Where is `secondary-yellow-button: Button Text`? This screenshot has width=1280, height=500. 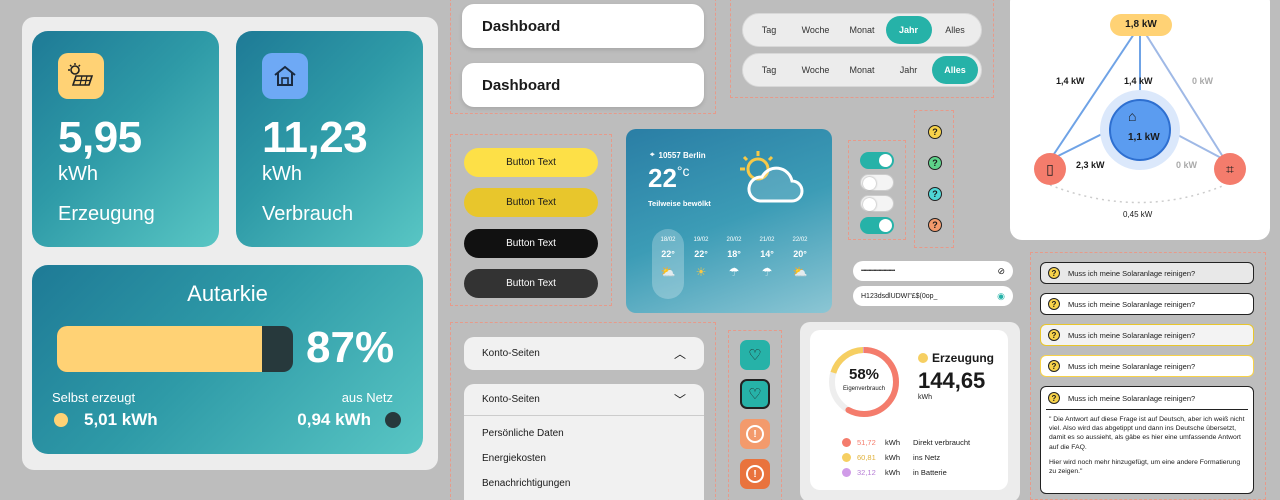
secondary-yellow-button: Button Text is located at coordinates (531, 202).